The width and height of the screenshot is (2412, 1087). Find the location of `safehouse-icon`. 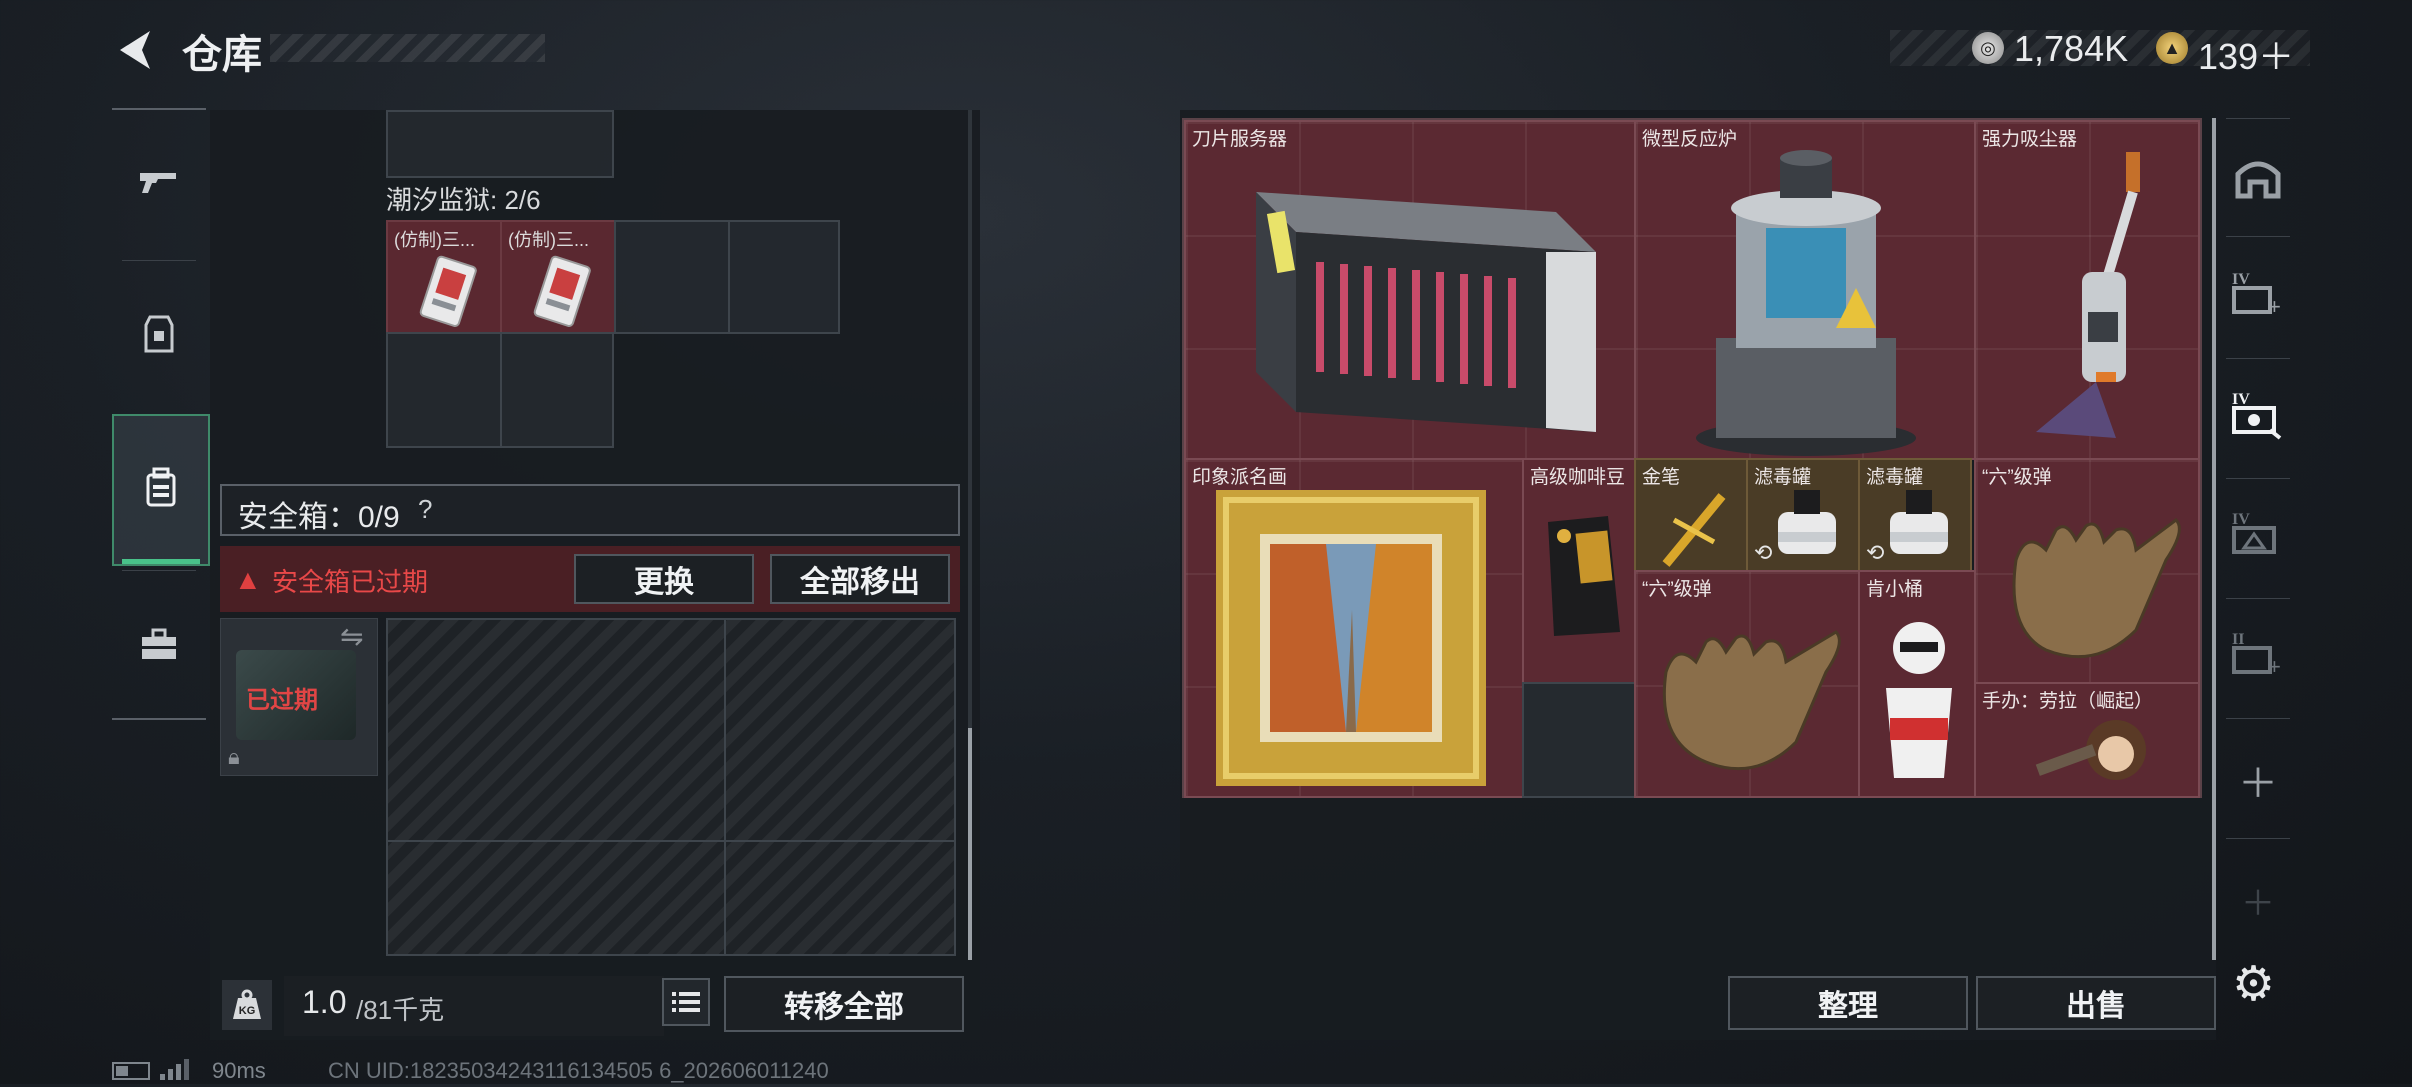

safehouse-icon is located at coordinates (2258, 178).